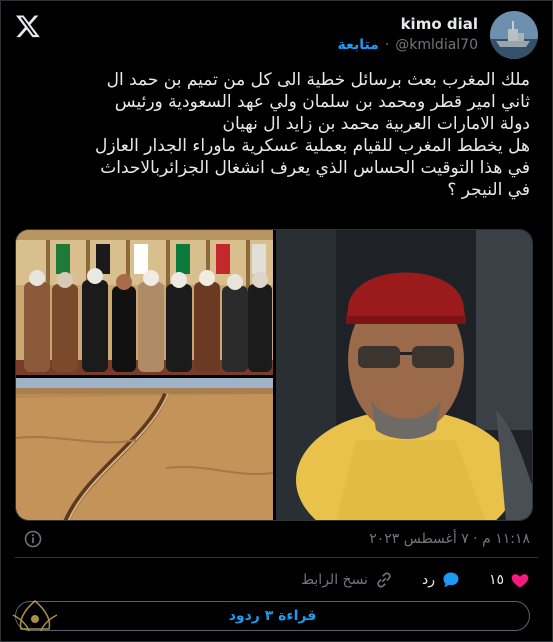 This screenshot has width=553, height=642. Describe the element at coordinates (441, 580) in the screenshot. I see `reply-button: رد` at that location.